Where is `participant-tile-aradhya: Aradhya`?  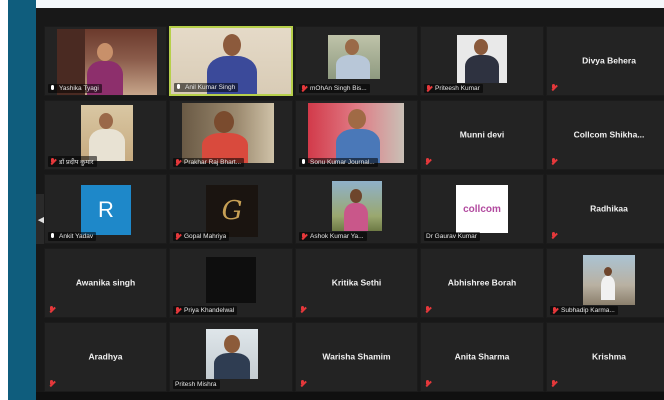 participant-tile-aradhya: Aradhya is located at coordinates (105, 357).